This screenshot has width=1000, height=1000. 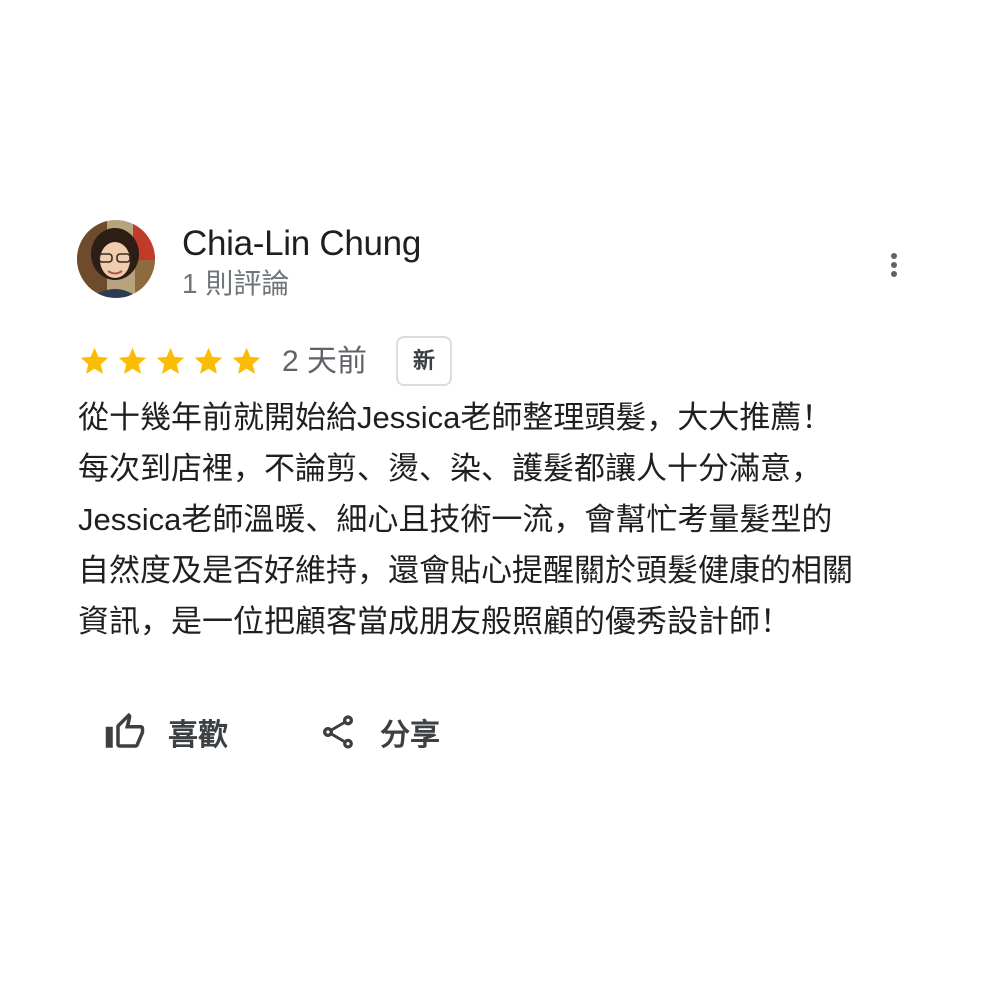 What do you see at coordinates (455, 417) in the screenshot?
I see `review-text-line: 從十幾年前就開始給Jessica老師整理頭髮，大大推薦！` at bounding box center [455, 417].